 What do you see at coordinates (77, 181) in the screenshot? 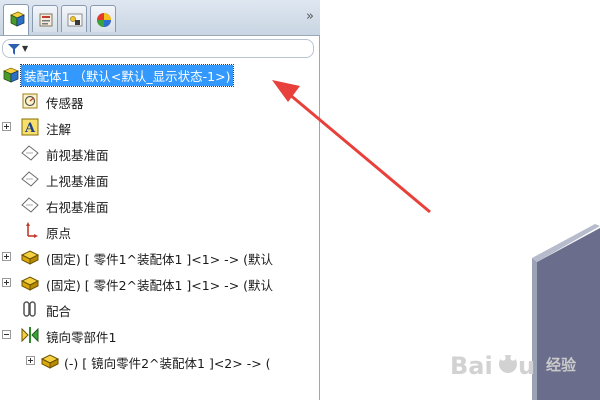
I see `tree-item-label: 上视基准面` at bounding box center [77, 181].